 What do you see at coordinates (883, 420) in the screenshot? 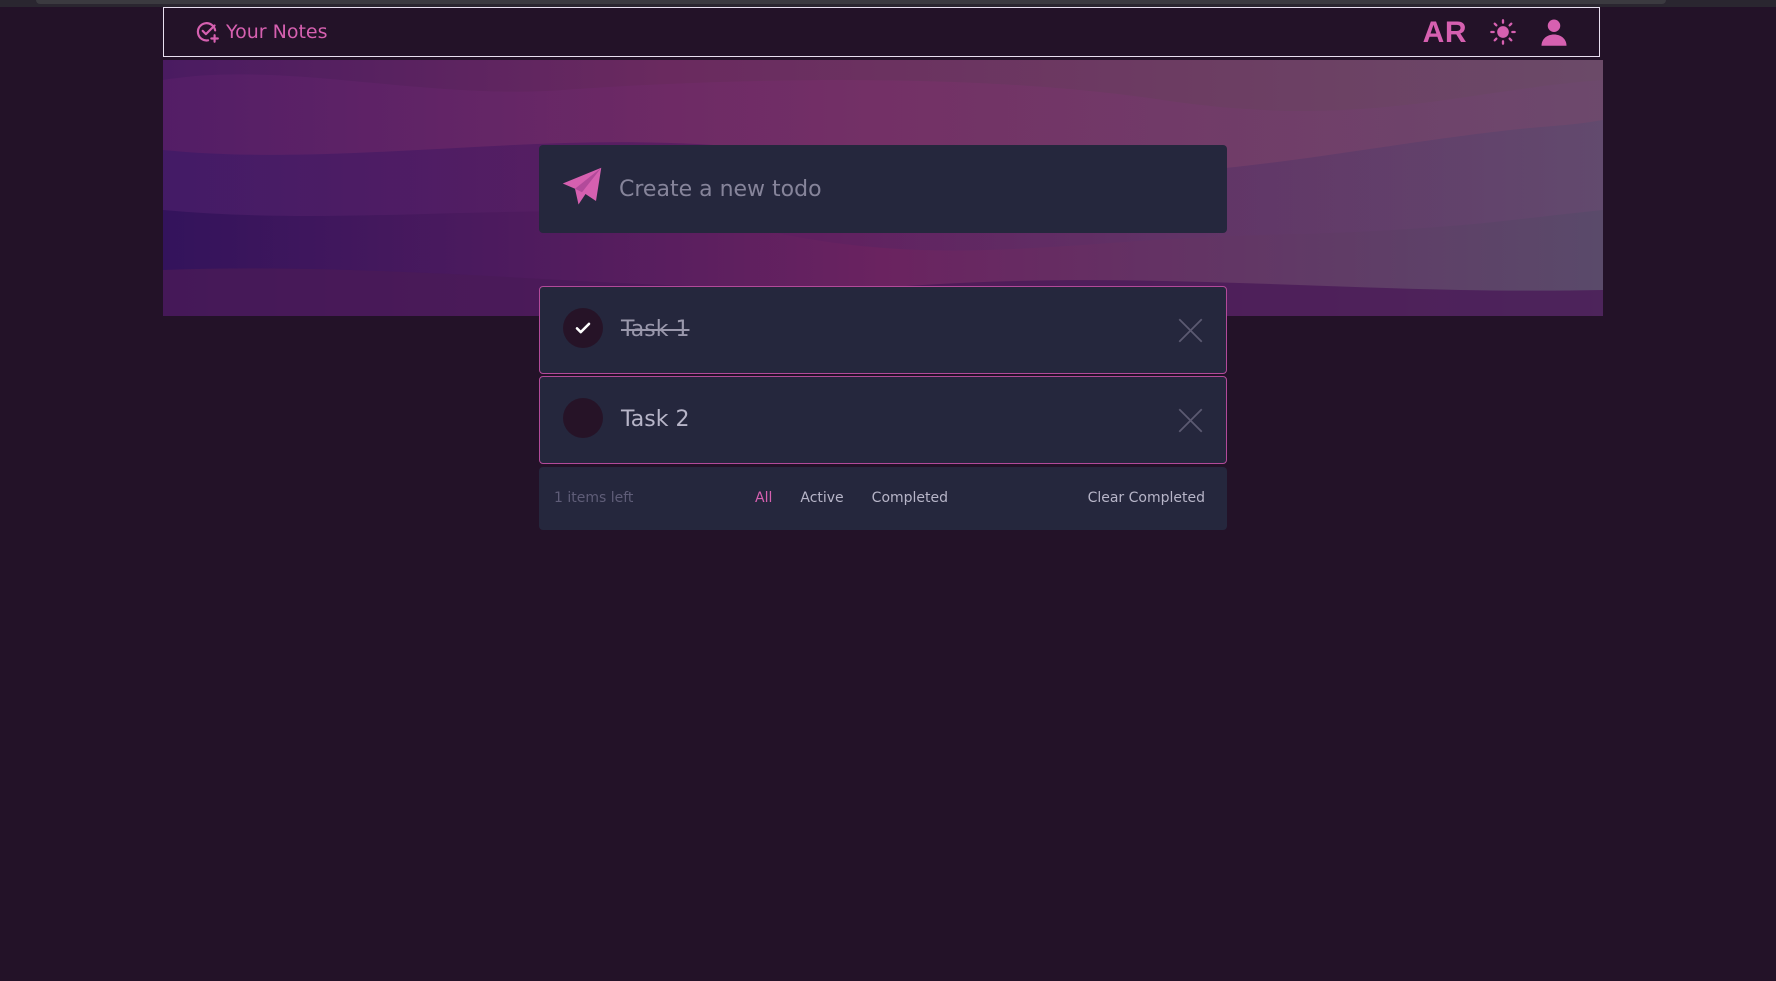
I see `todo-item: Task 2` at bounding box center [883, 420].